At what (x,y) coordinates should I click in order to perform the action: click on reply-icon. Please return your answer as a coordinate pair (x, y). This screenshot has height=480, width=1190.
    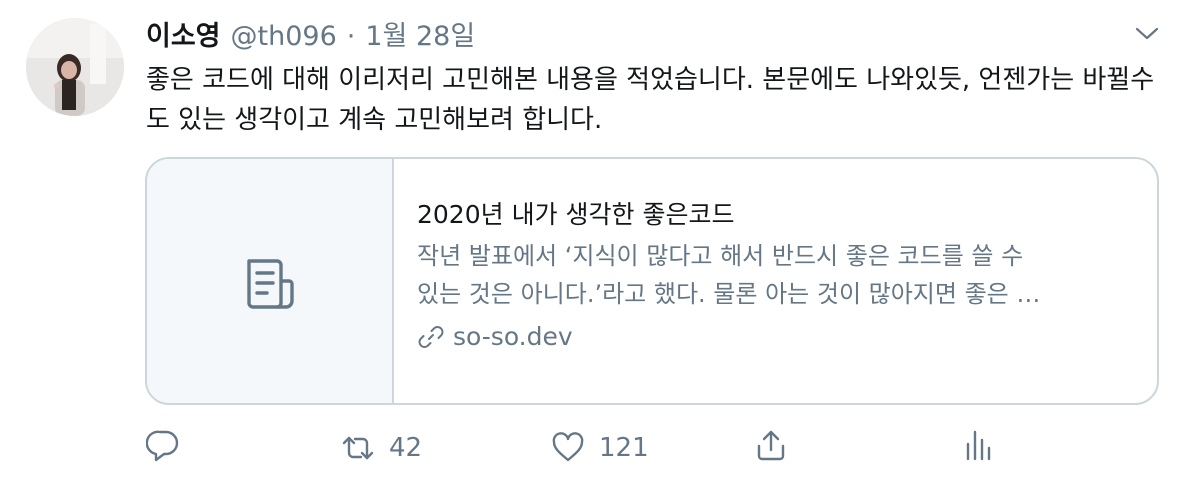
    Looking at the image, I should click on (162, 446).